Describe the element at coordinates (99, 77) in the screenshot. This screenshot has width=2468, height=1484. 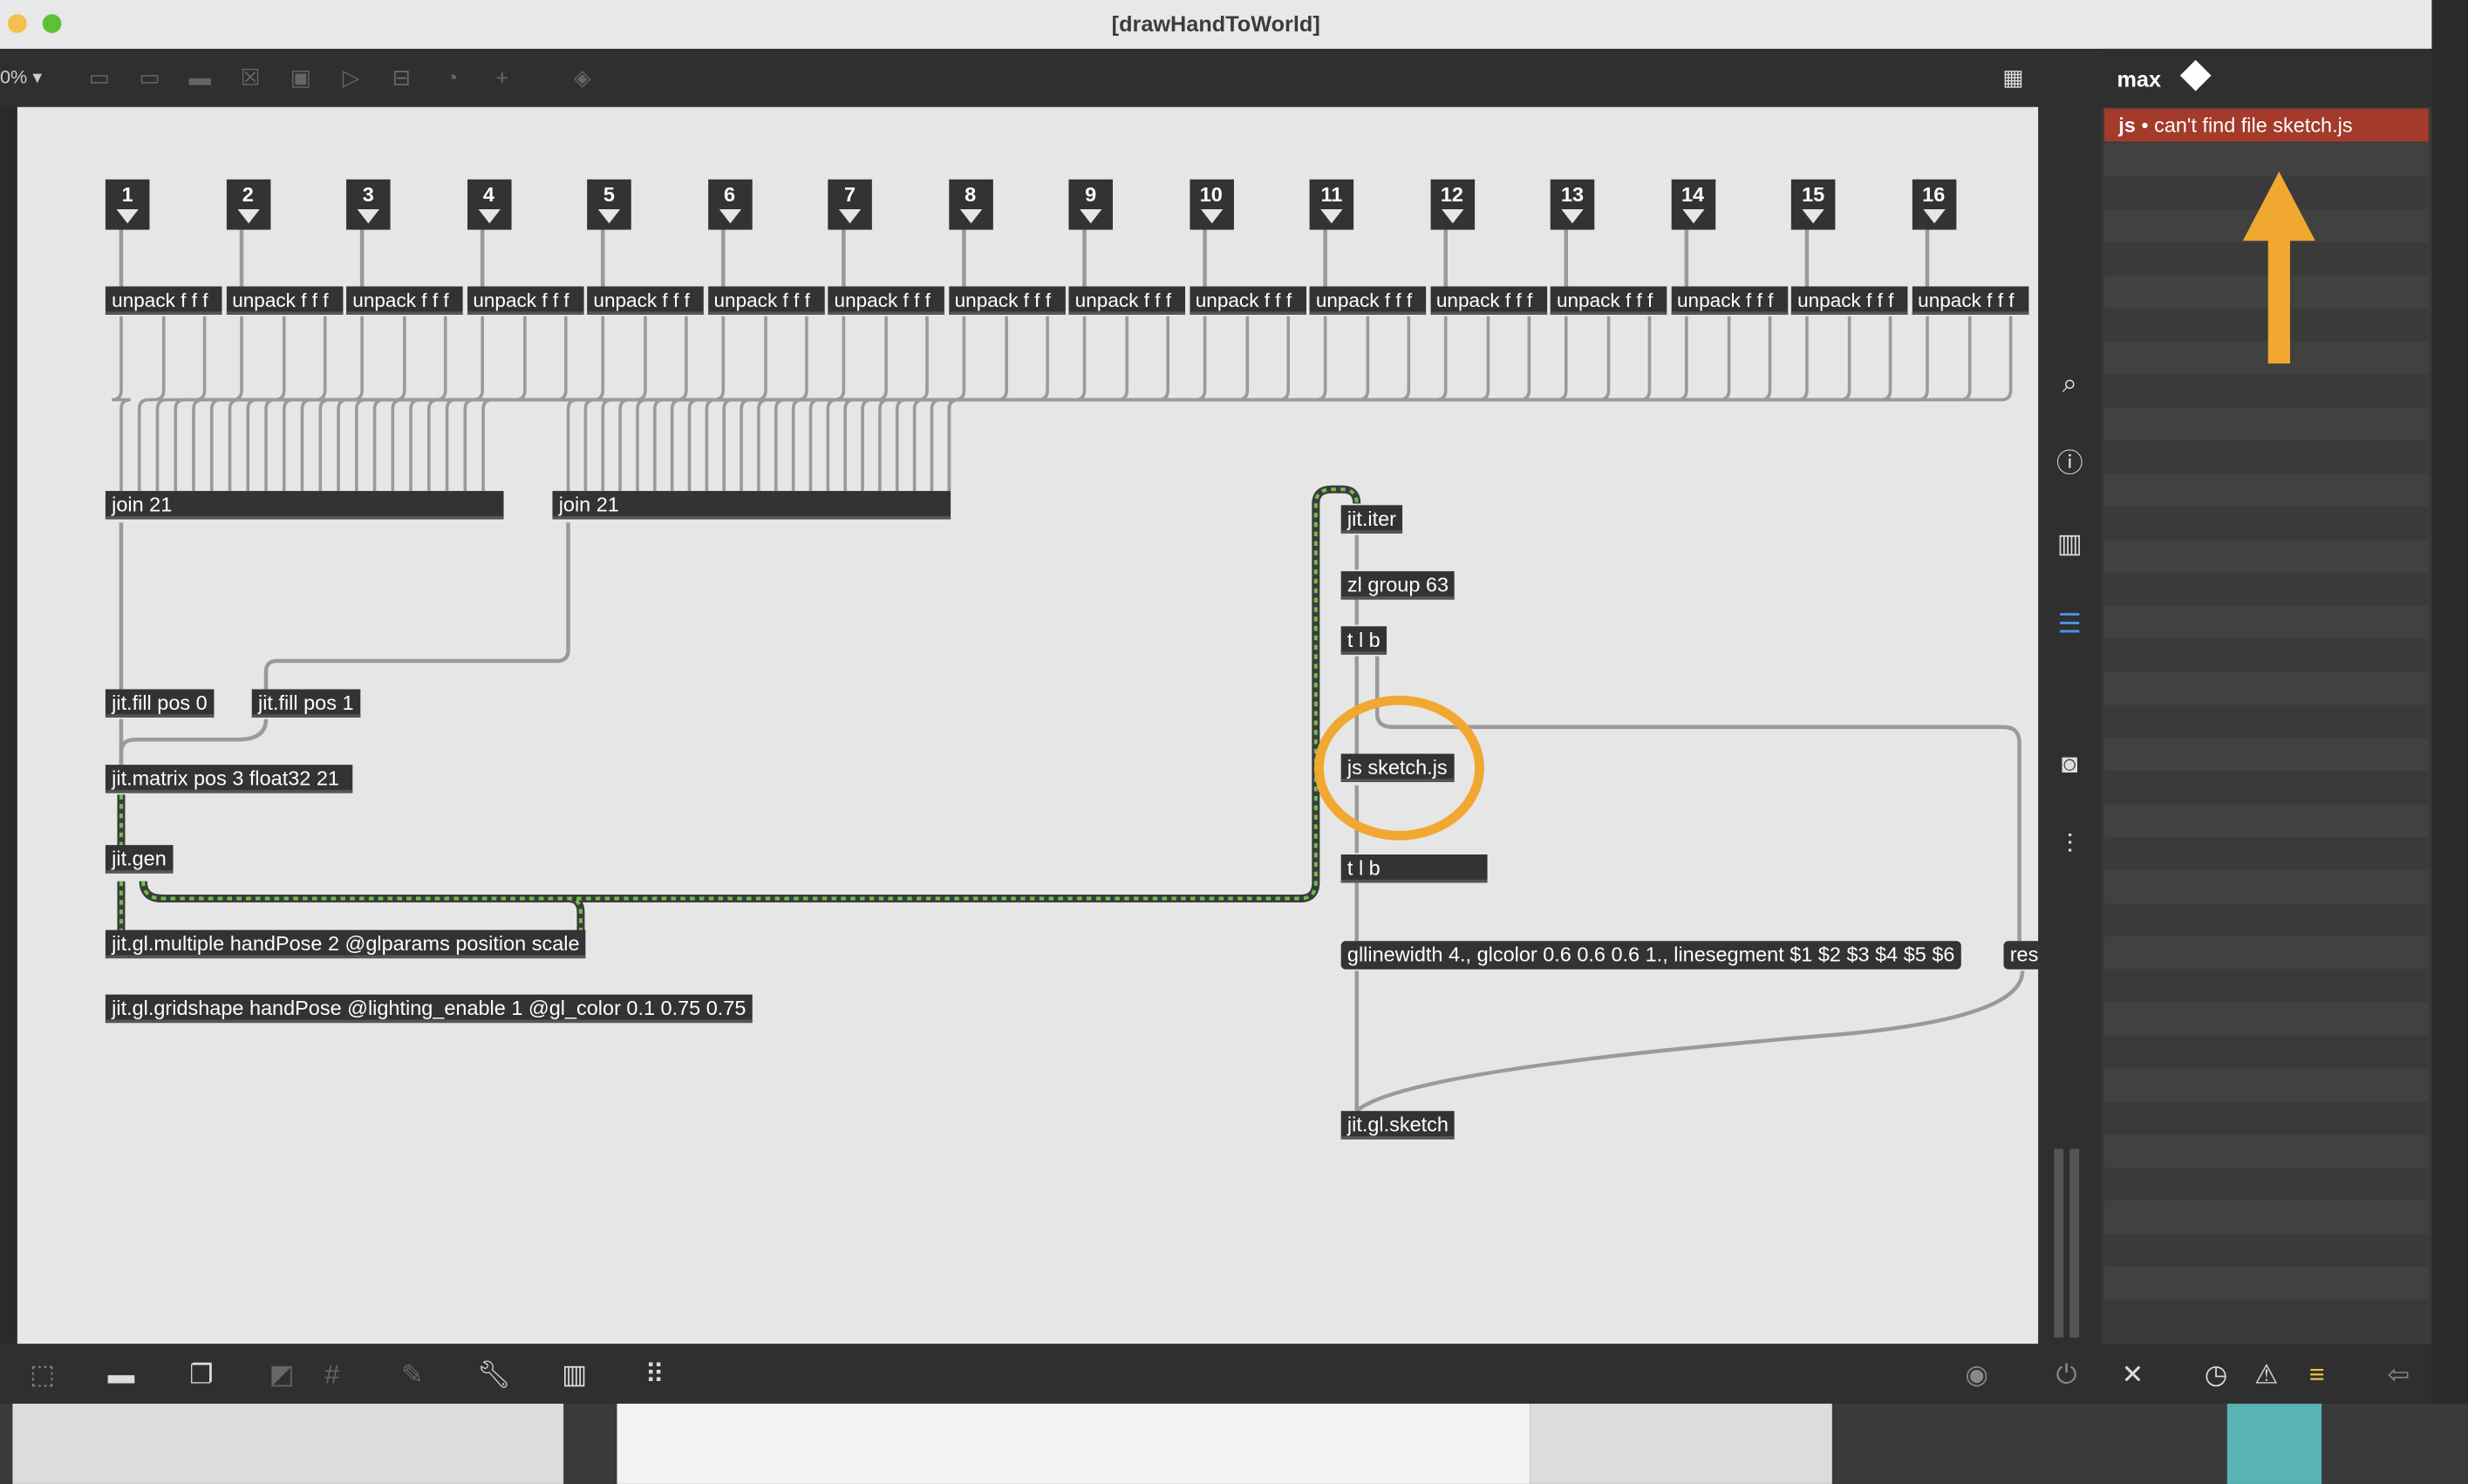
I see `object-box-icon: ▭` at that location.